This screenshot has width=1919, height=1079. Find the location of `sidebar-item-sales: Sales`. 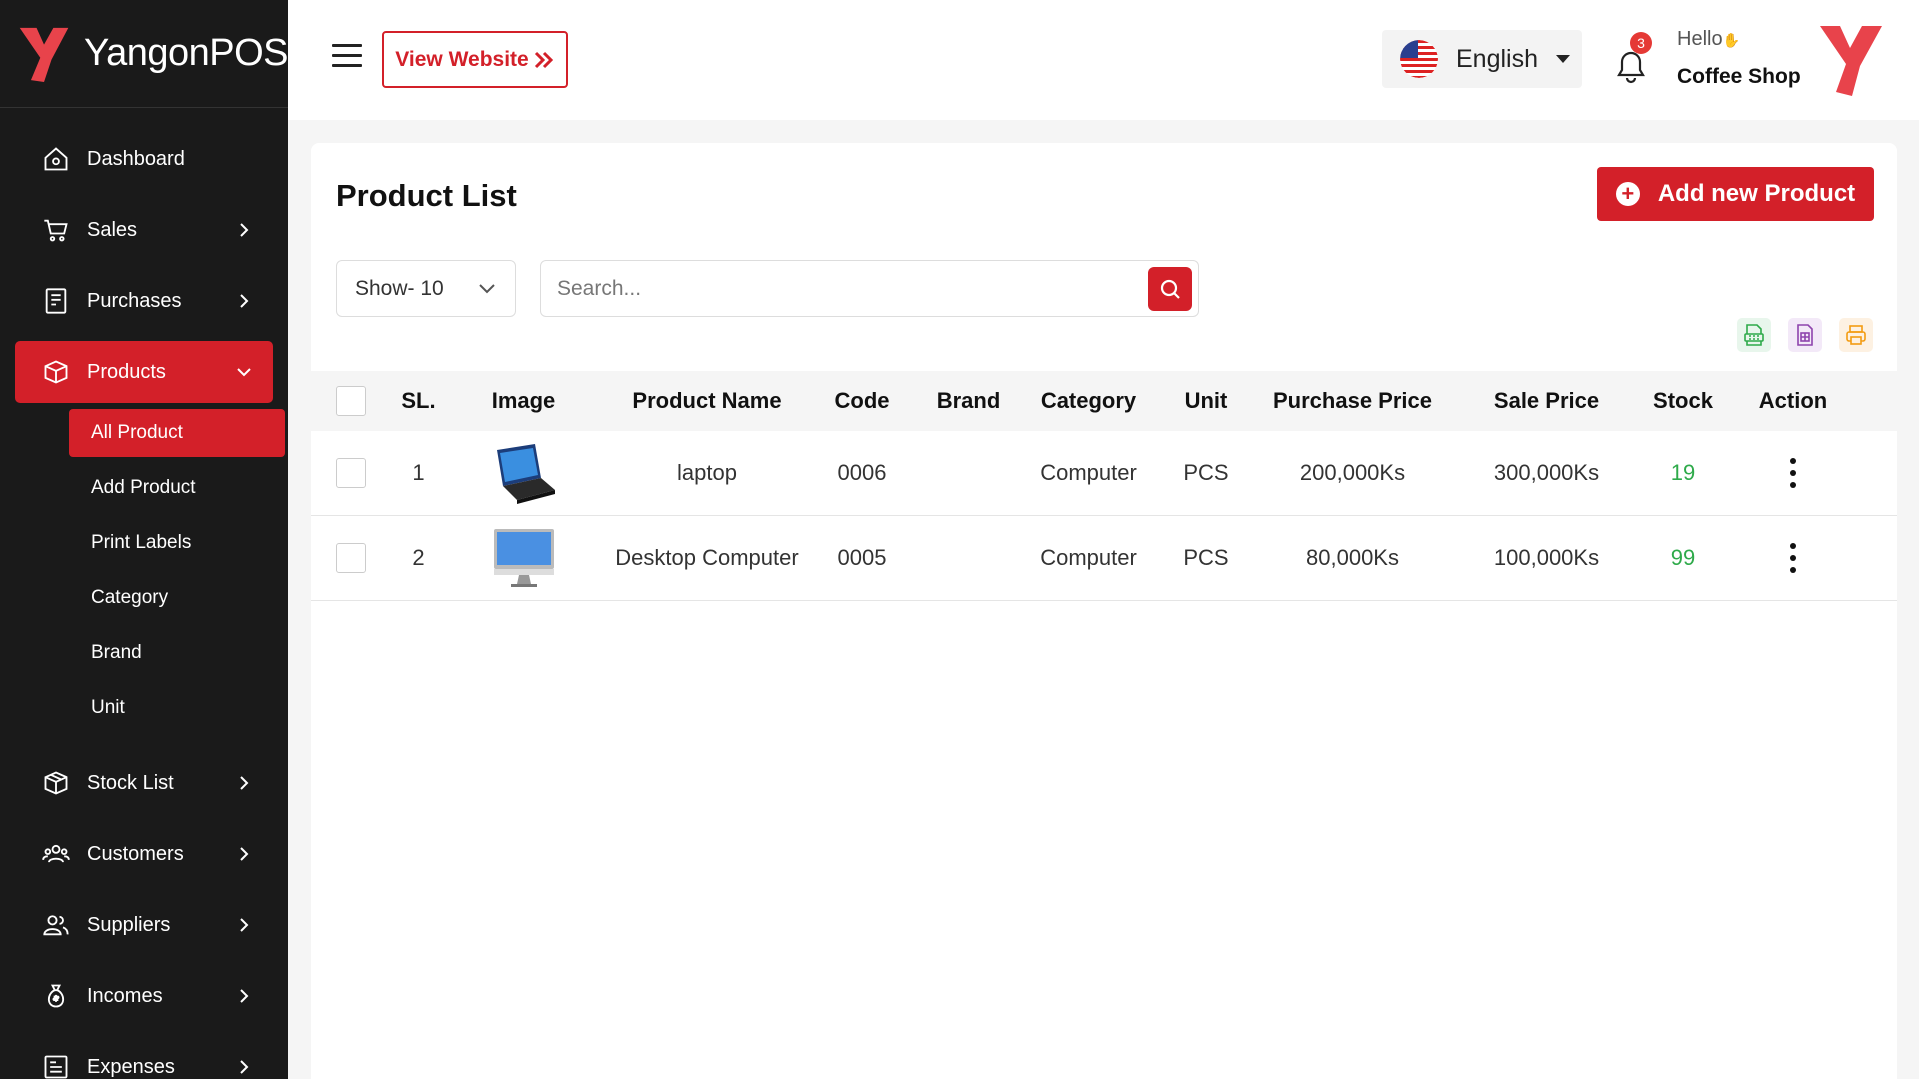

sidebar-item-sales: Sales is located at coordinates (144, 230).